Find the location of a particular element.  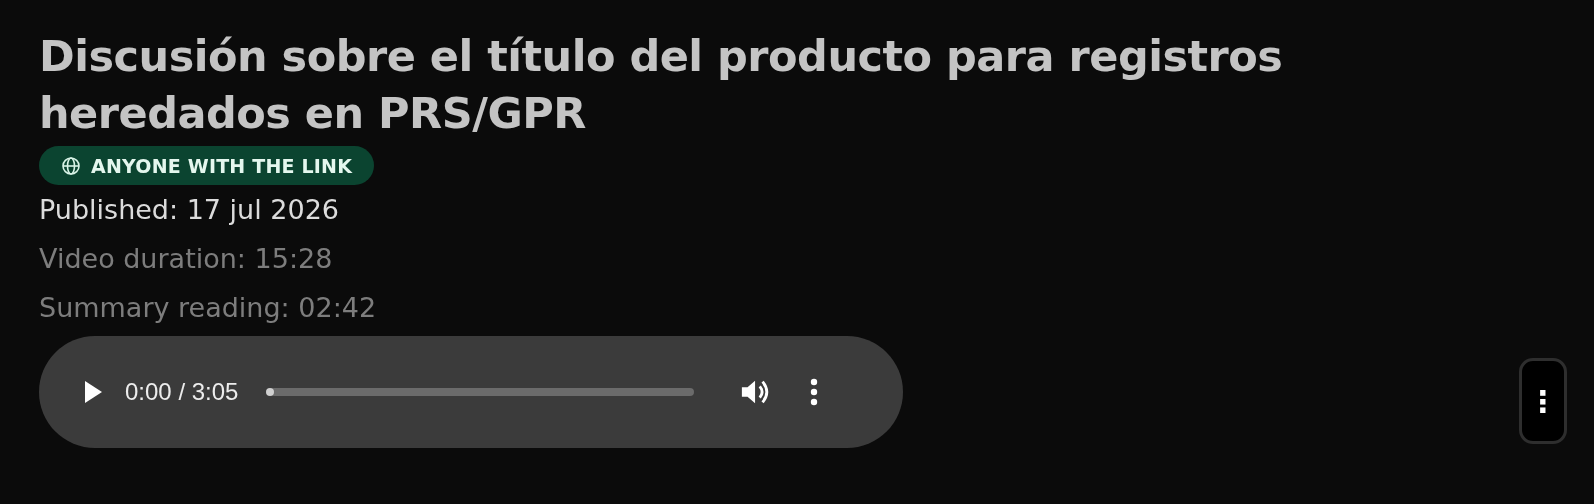

meta-text: Published: 17 jul 2026 is located at coordinates (189, 210).